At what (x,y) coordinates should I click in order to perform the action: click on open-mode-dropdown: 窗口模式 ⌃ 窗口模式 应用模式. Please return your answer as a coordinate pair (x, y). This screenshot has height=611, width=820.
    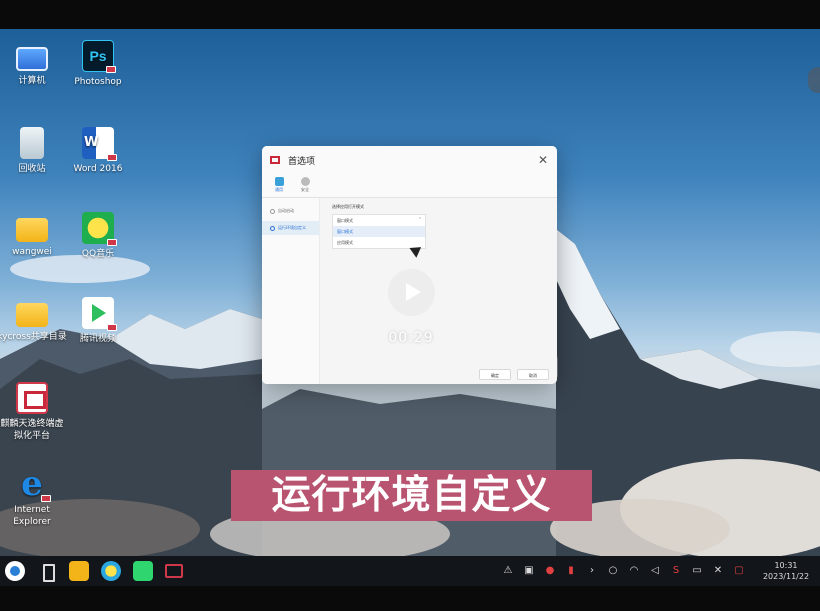
    Looking at the image, I should click on (379, 231).